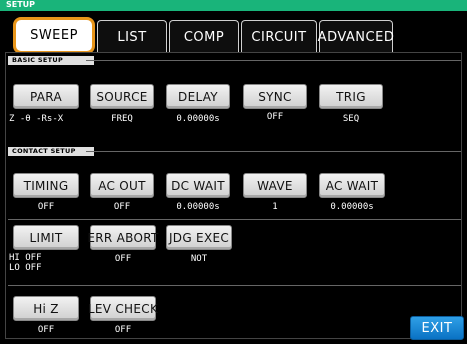  I want to click on tab-sweep: SWEEP, so click(54, 35).